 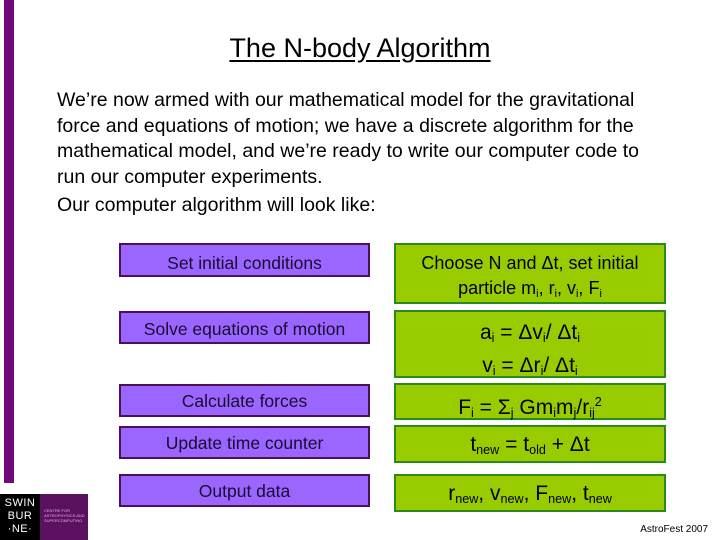 I want to click on detail-line: particle mi, ri, vi, Fi, so click(x=530, y=289).